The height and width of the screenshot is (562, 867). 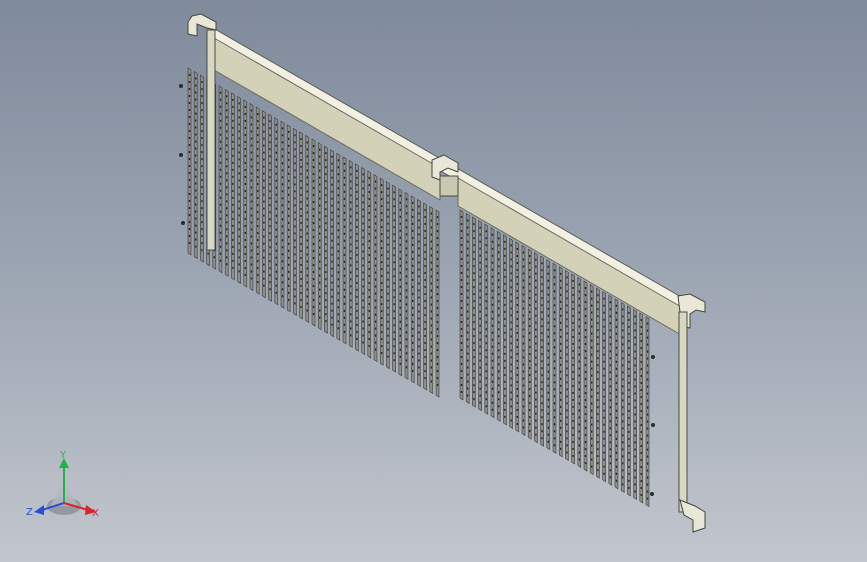 I want to click on orientation-triad: Y X Z, so click(x=66, y=485).